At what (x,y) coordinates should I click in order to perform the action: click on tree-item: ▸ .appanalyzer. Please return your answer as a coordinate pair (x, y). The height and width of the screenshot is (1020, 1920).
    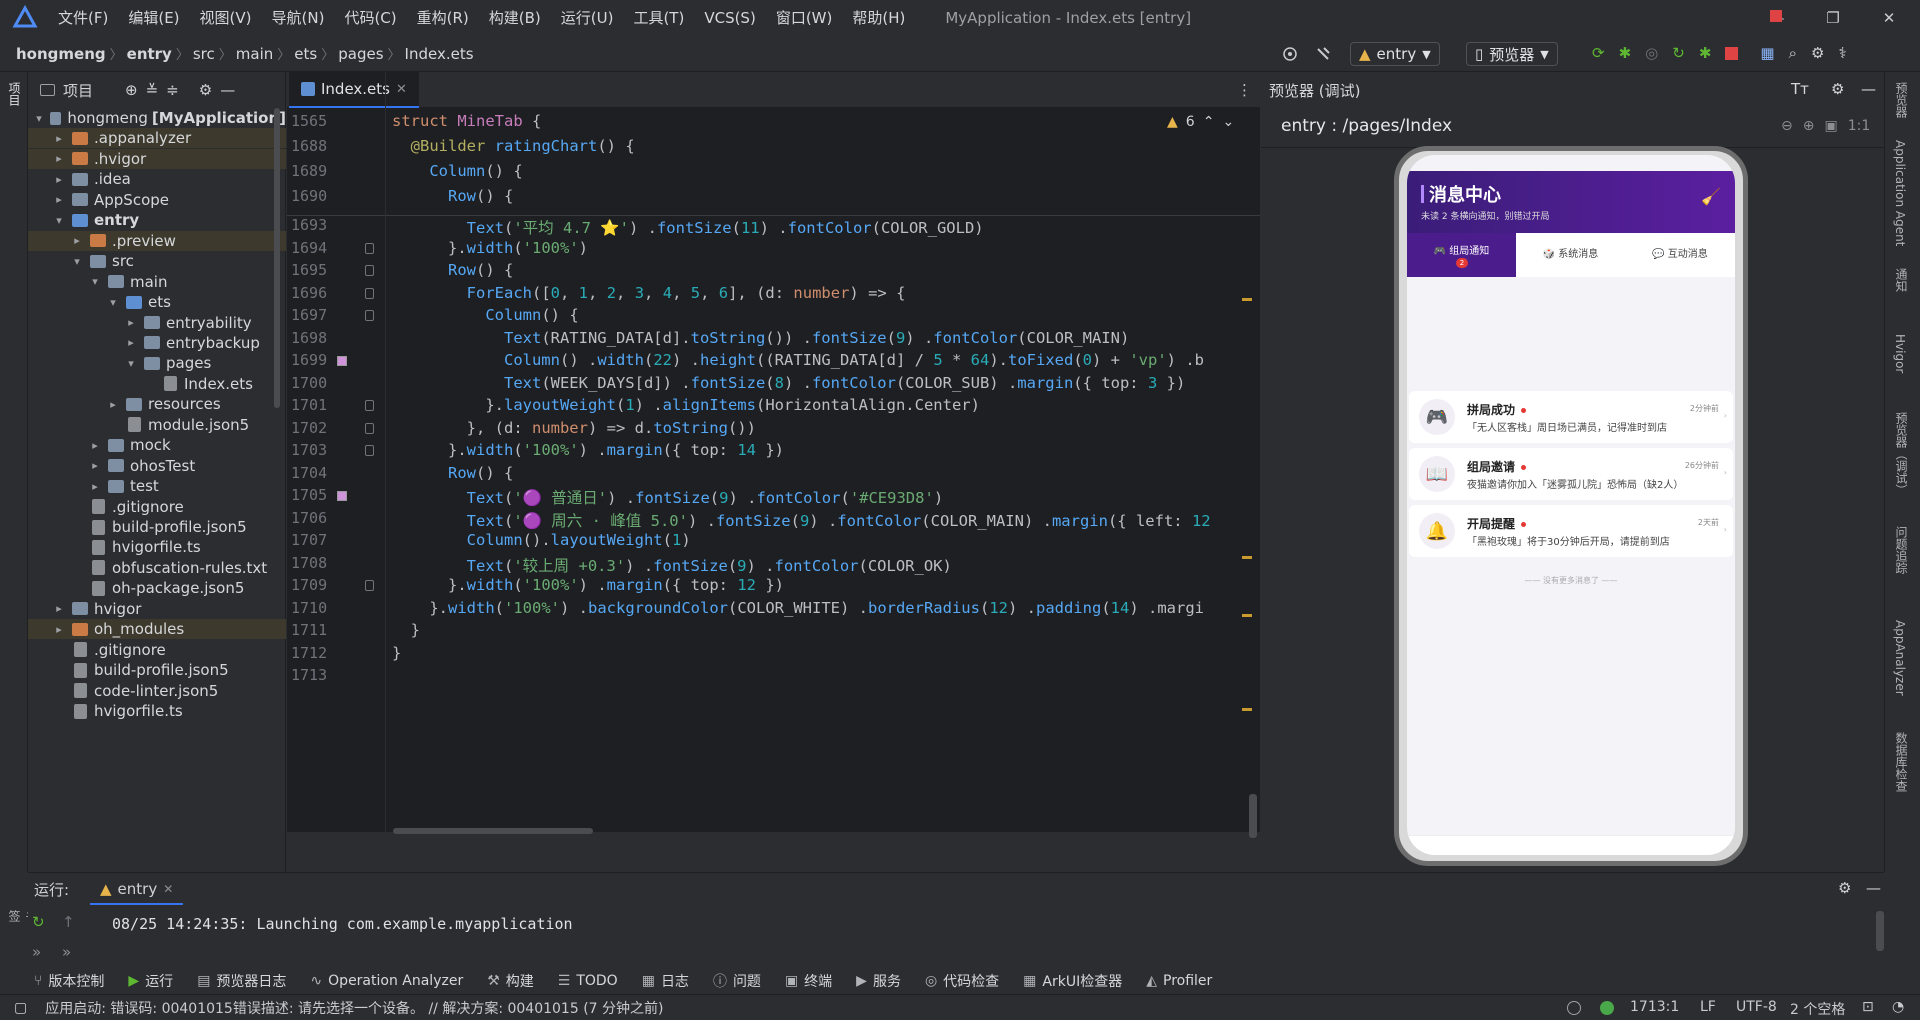
    Looking at the image, I should click on (157, 138).